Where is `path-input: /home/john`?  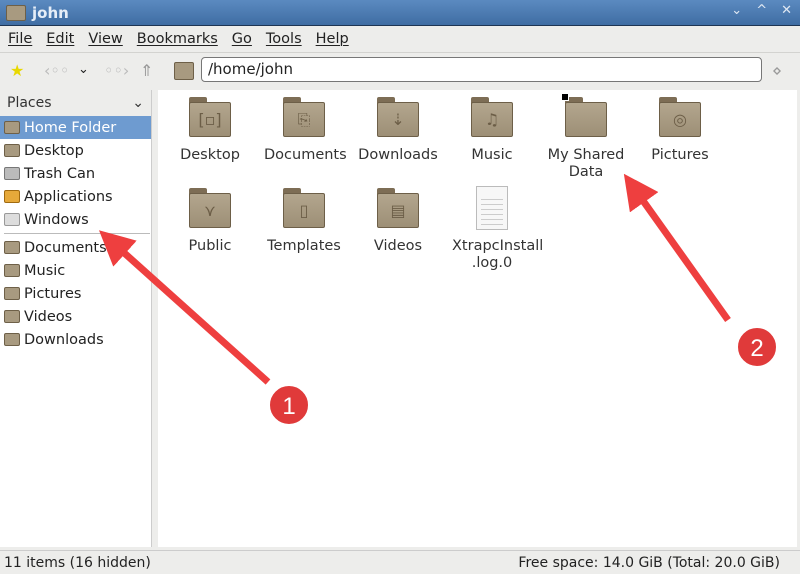
path-input: /home/john is located at coordinates (481, 69).